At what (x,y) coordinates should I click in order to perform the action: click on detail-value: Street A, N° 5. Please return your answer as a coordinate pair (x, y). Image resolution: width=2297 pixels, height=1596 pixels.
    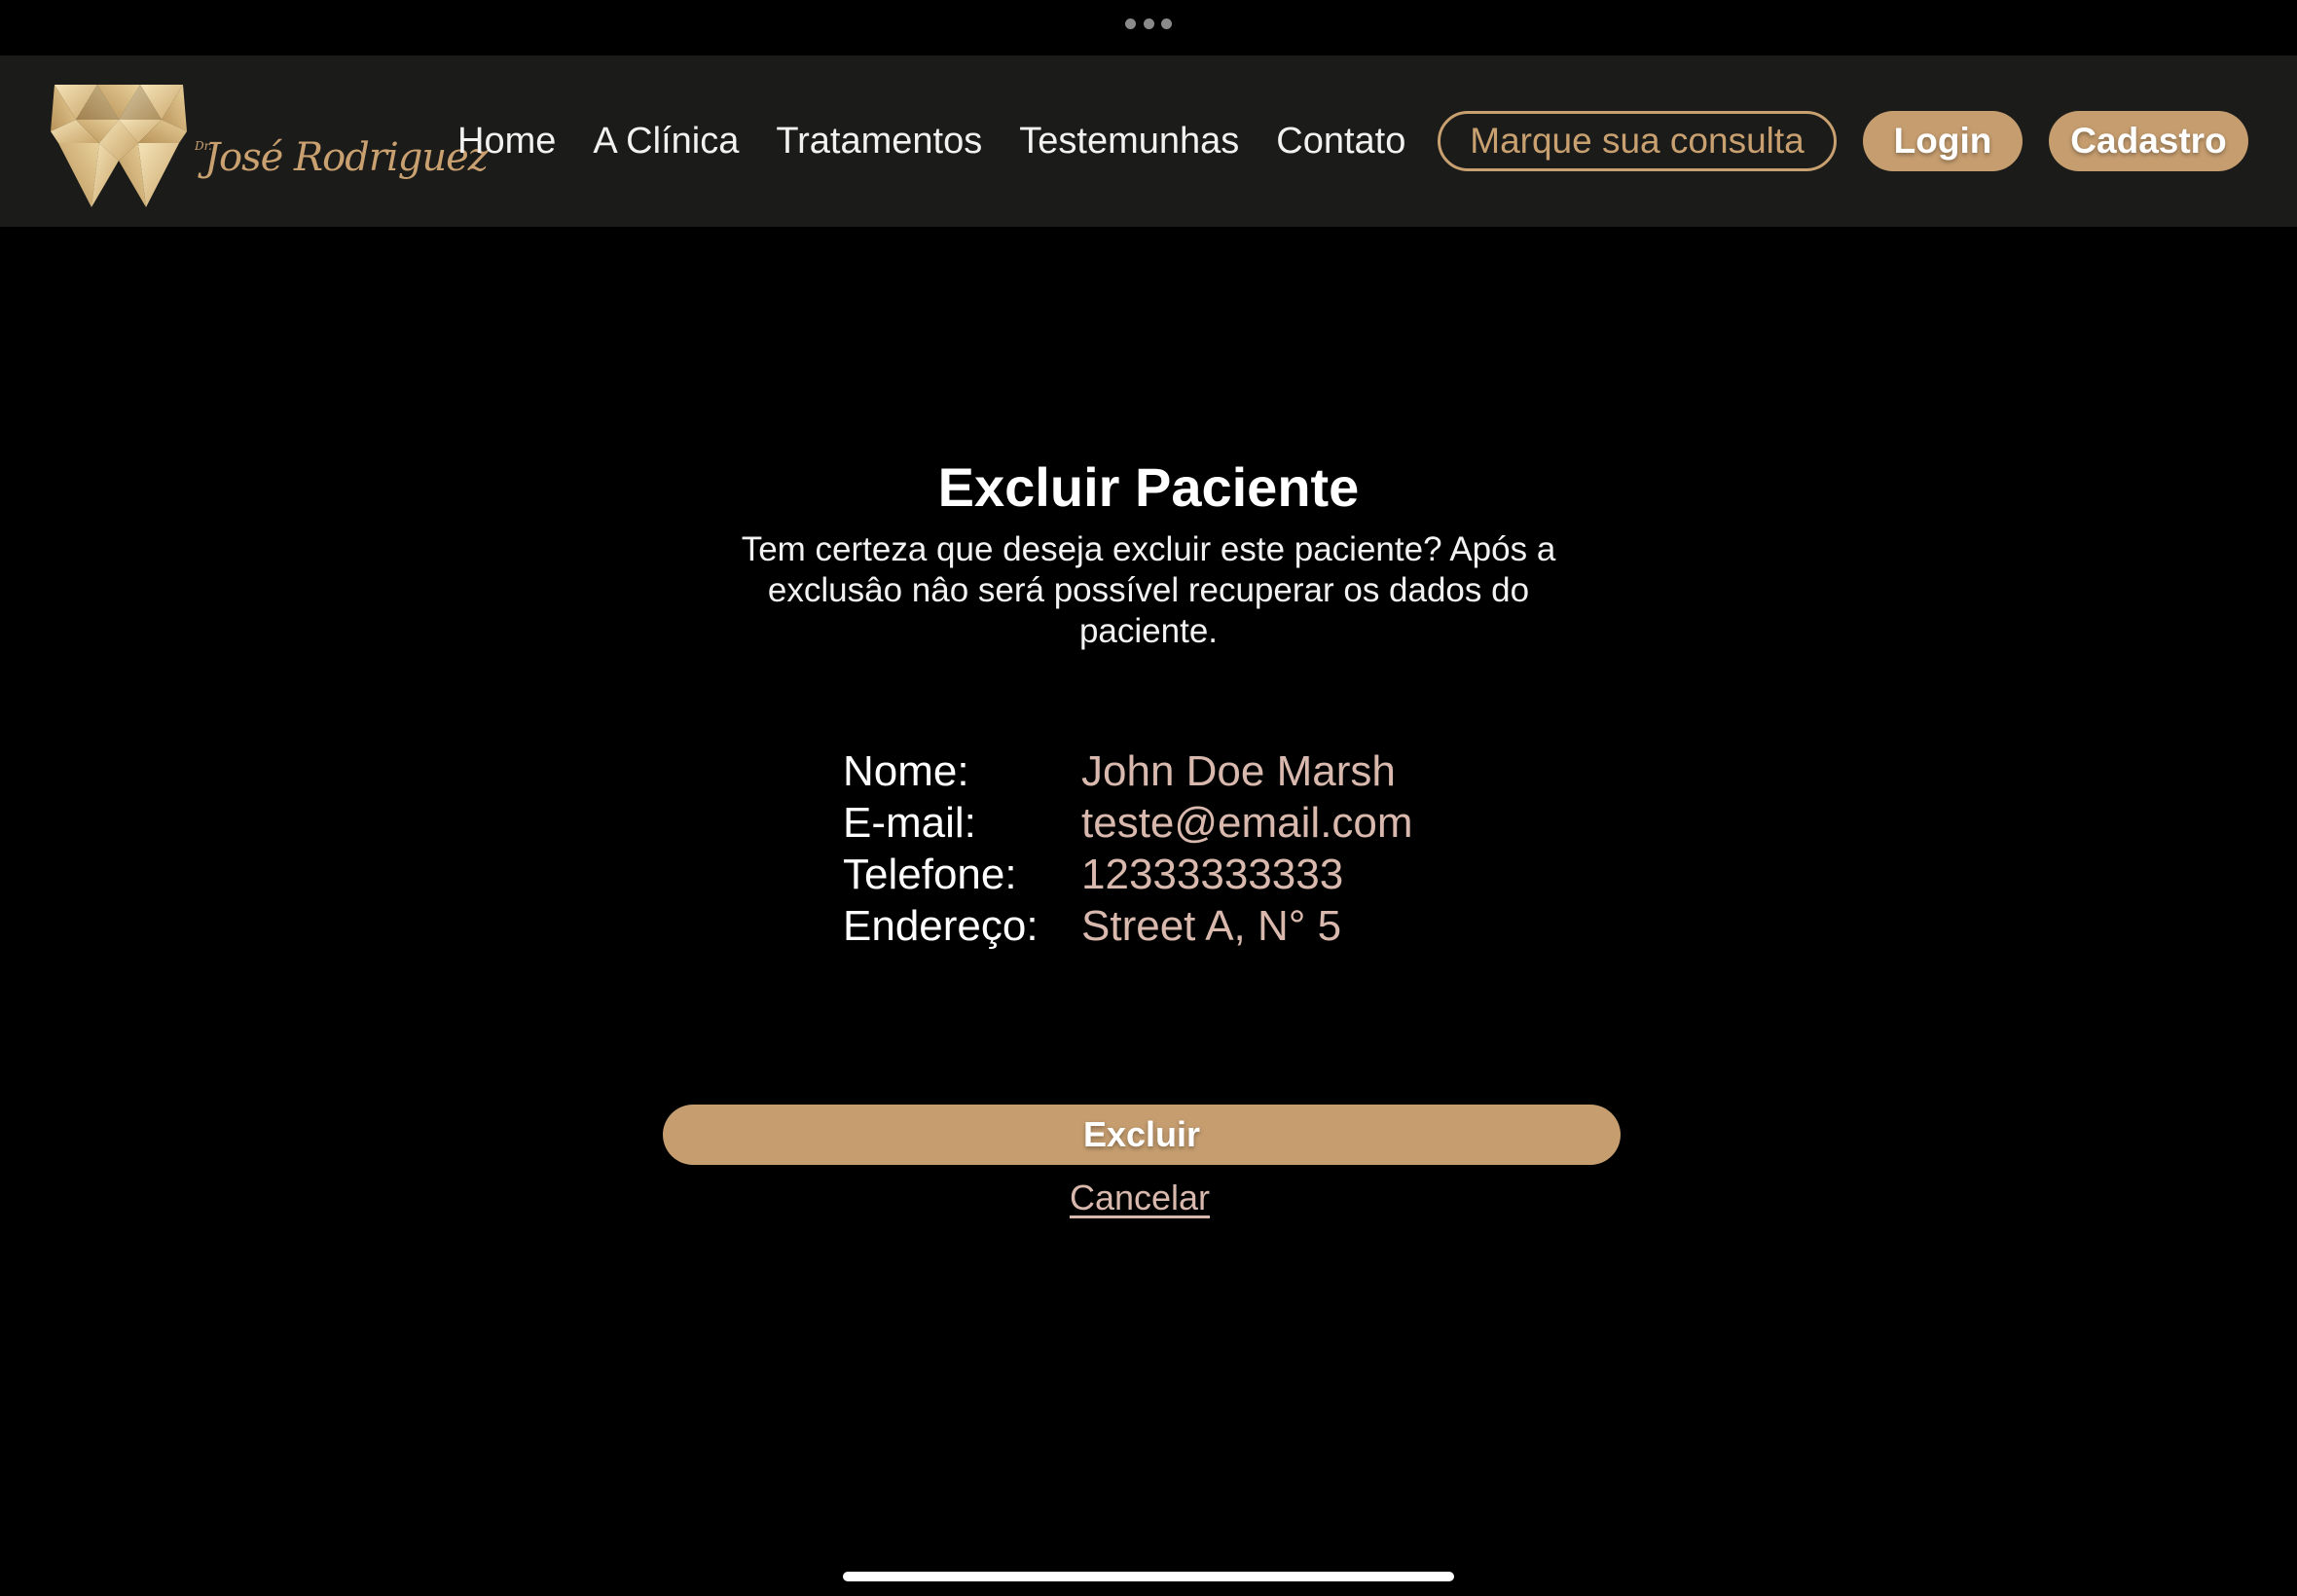
    Looking at the image, I should click on (1211, 925).